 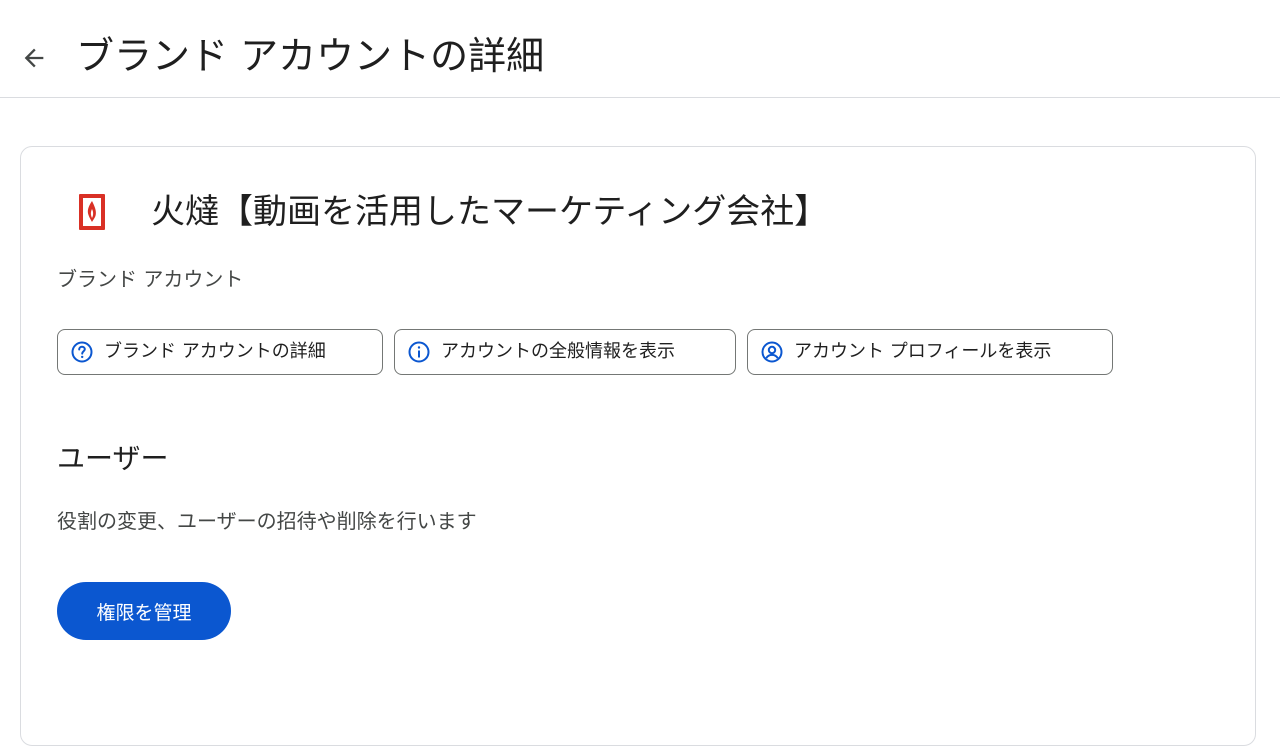 I want to click on brand-account-details-chip: ブランド アカウントの詳細, so click(x=220, y=352).